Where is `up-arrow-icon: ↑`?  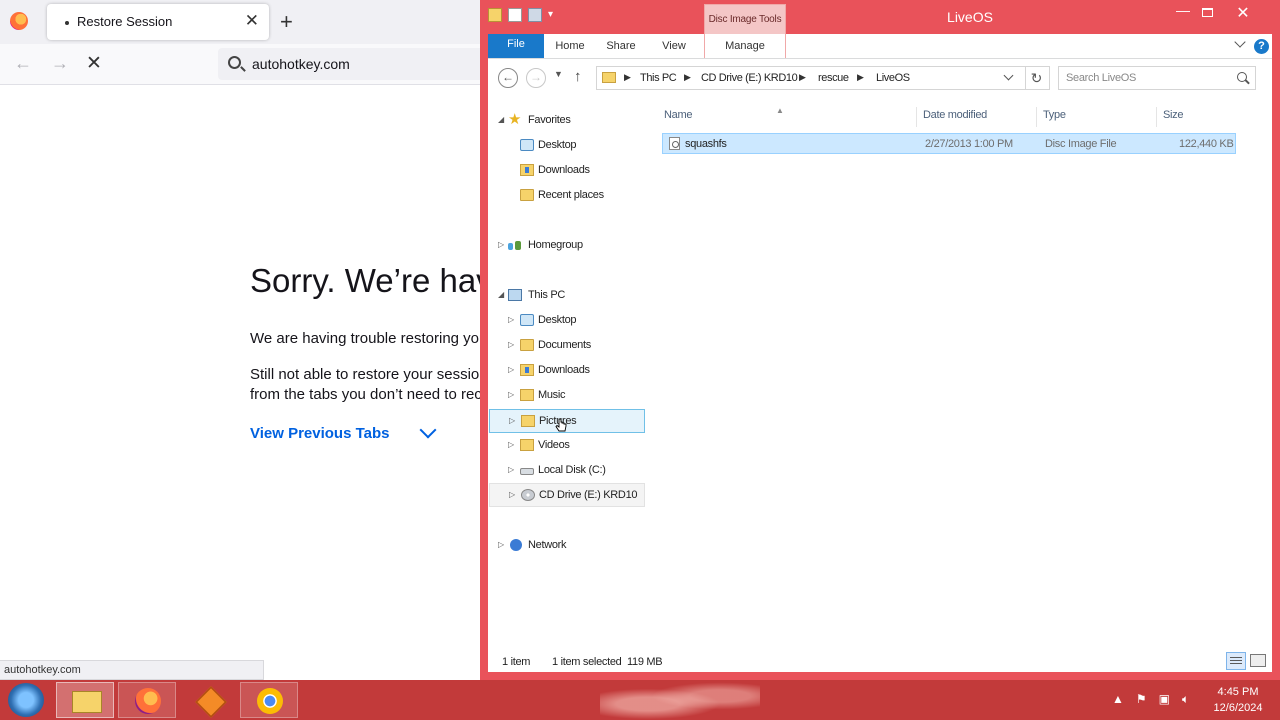 up-arrow-icon: ↑ is located at coordinates (578, 76).